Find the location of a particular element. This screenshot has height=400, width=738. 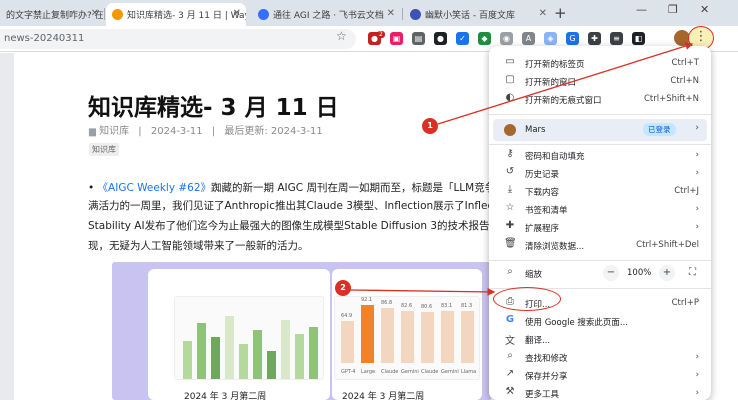

menu-label: 书签和清单 is located at coordinates (546, 211).